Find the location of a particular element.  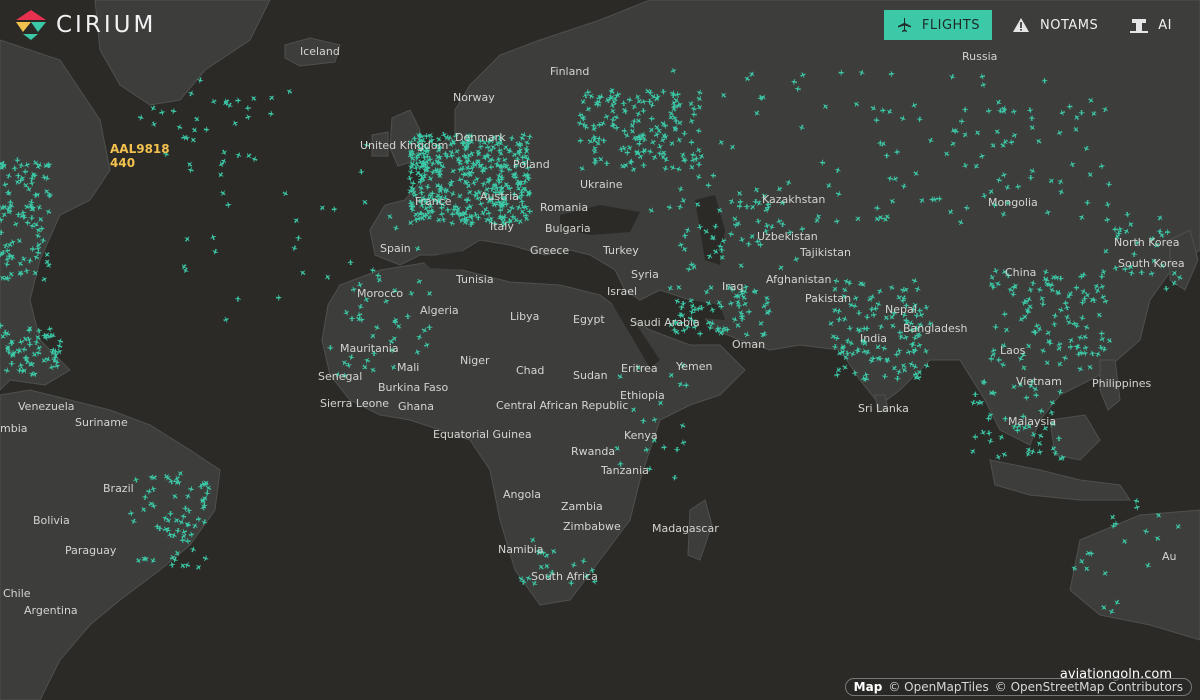

country-label: Austria is located at coordinates (499, 196).